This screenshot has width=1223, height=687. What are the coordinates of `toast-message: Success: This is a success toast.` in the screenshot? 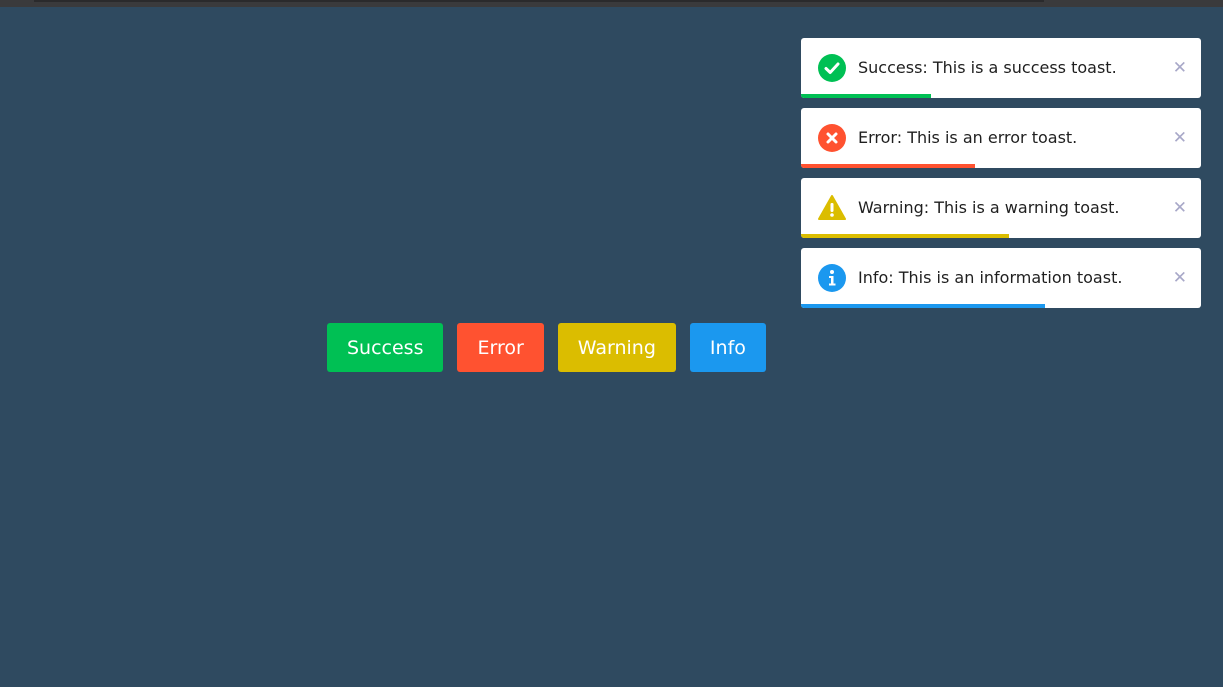 It's located at (987, 67).